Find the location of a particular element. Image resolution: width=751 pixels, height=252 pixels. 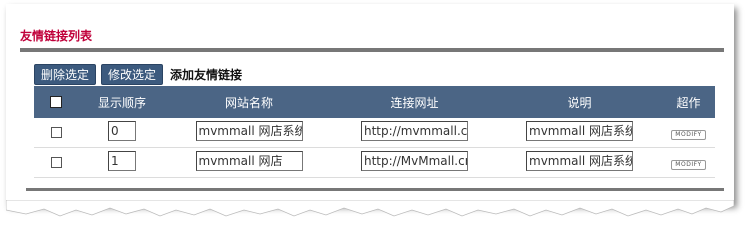

panel-title: 友情链接列表 is located at coordinates (56, 36).